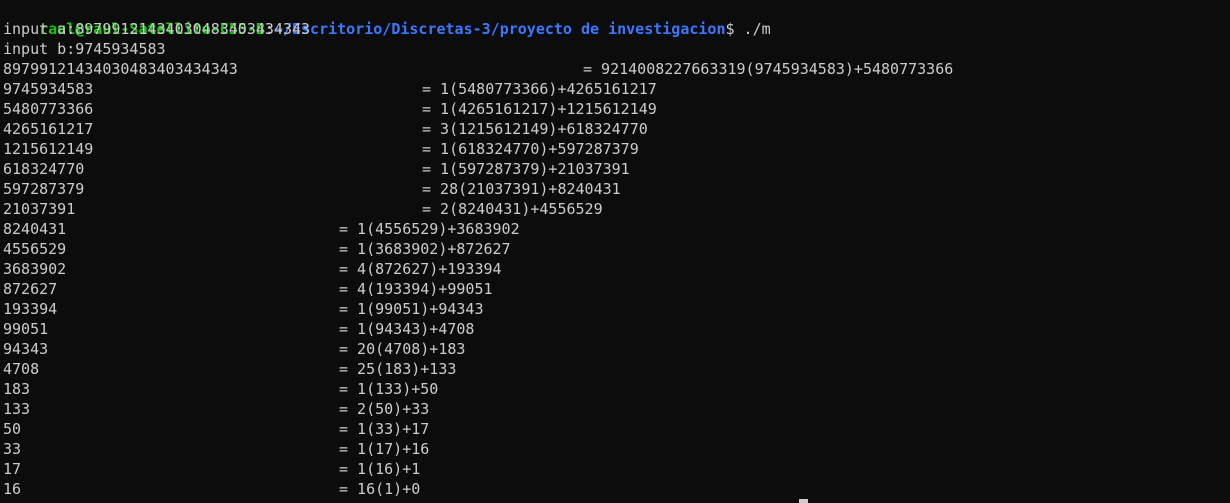 This screenshot has width=1230, height=503. What do you see at coordinates (17, 389) in the screenshot?
I see `step-dividend: 183` at bounding box center [17, 389].